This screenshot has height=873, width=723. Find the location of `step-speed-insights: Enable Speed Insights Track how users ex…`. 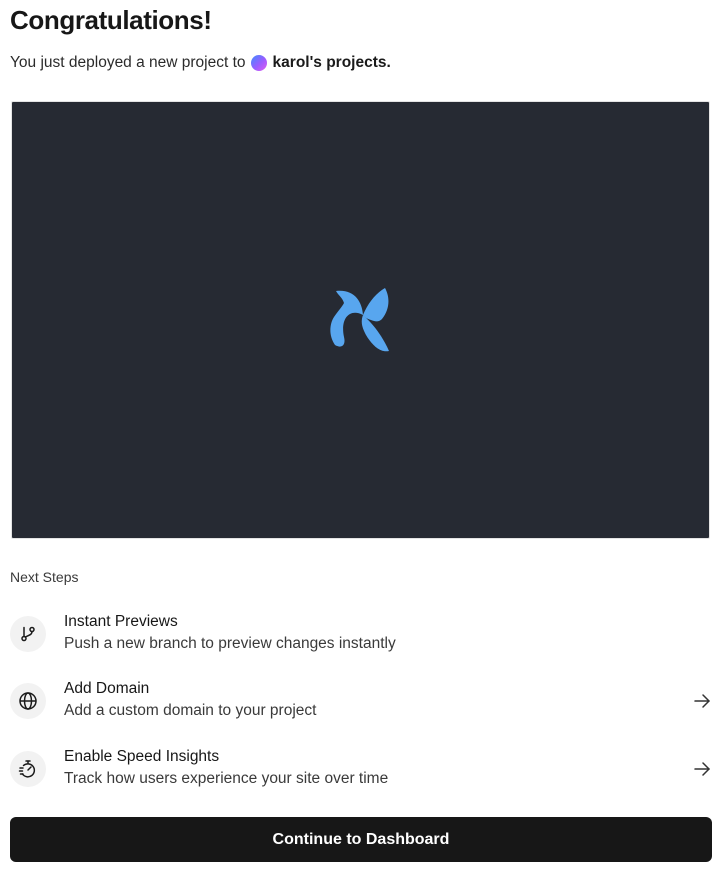

step-speed-insights: Enable Speed Insights Track how users ex… is located at coordinates (361, 770).